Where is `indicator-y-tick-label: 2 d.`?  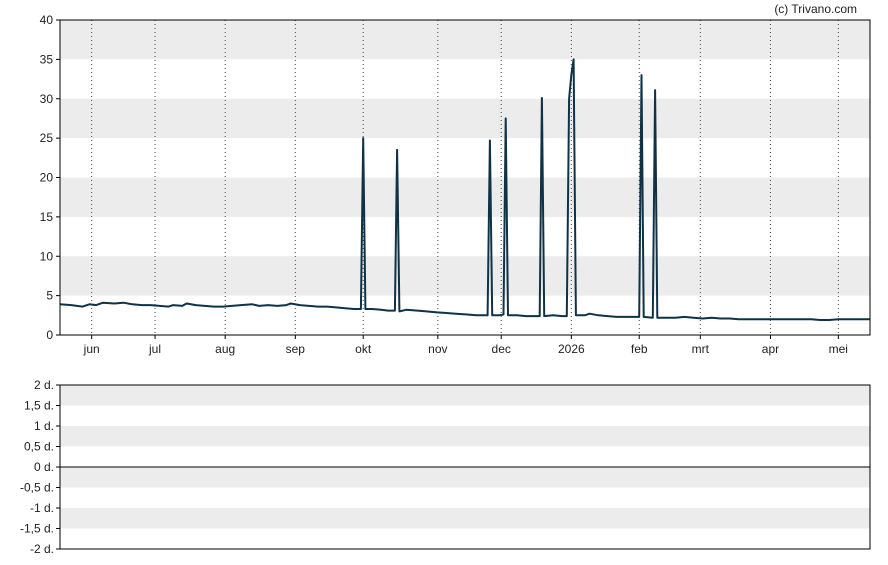
indicator-y-tick-label: 2 d. is located at coordinates (44, 385).